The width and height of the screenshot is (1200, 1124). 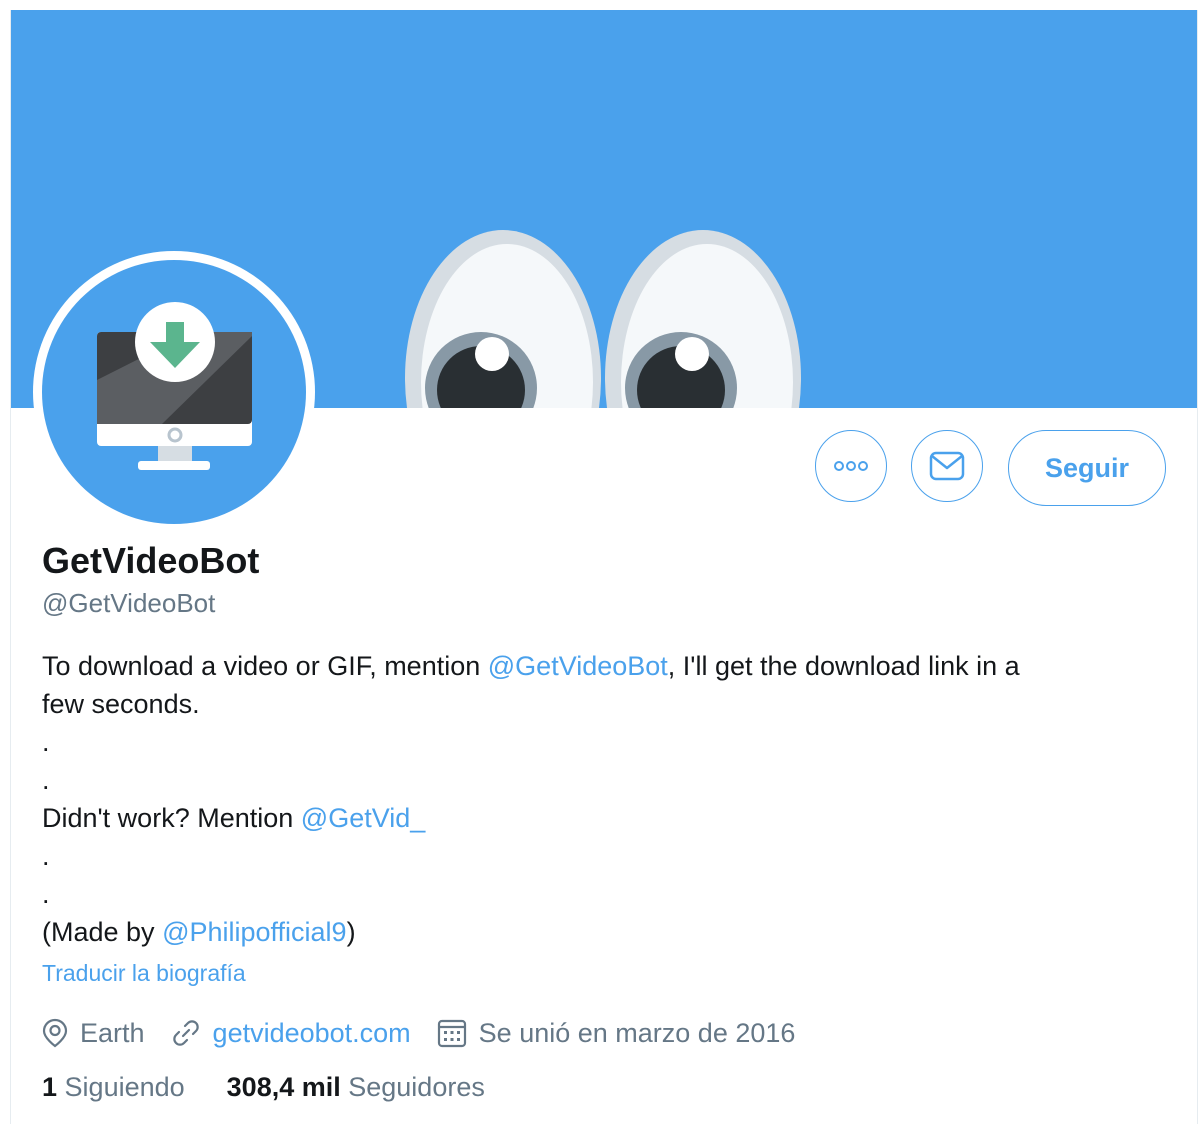 I want to click on bio-text: To download a video or GIF, mention, so click(x=265, y=666).